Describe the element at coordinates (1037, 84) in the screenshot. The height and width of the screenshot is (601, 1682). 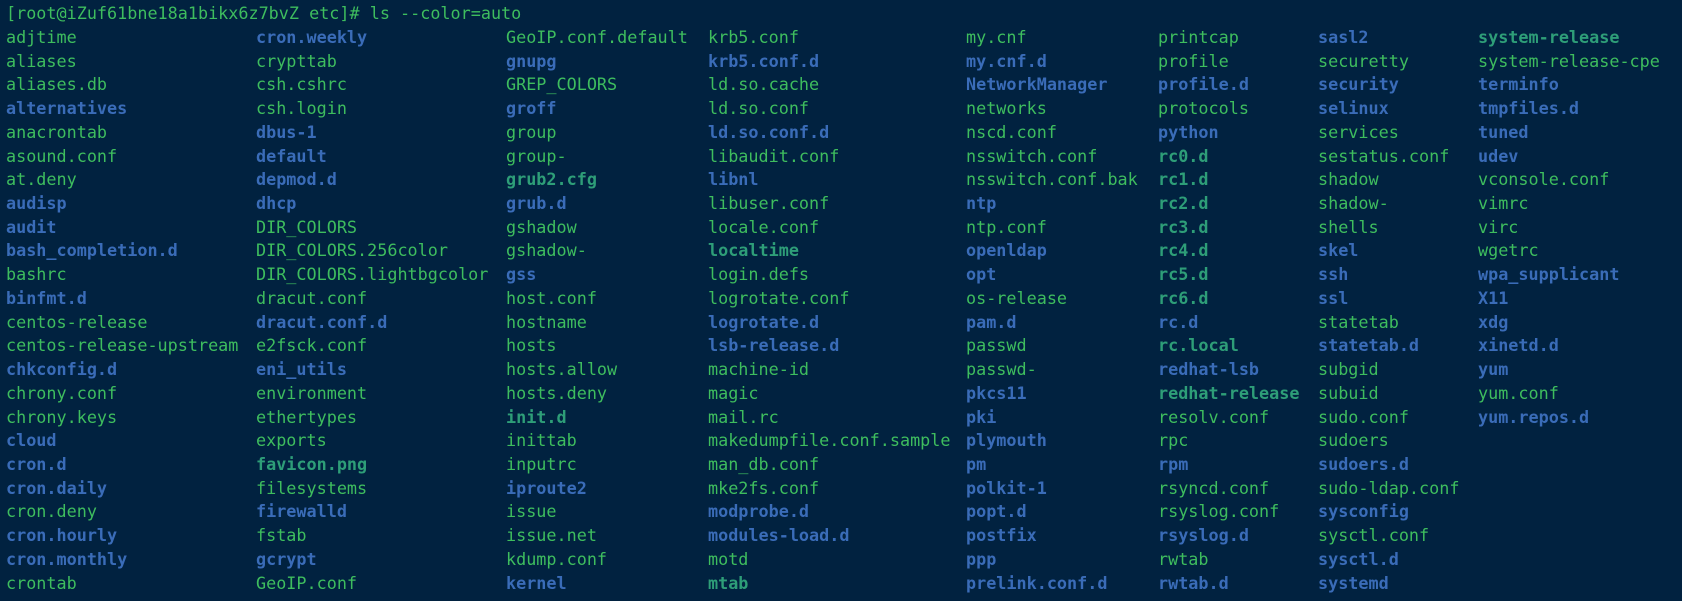
I see `directory-entry: NetworkManager` at that location.